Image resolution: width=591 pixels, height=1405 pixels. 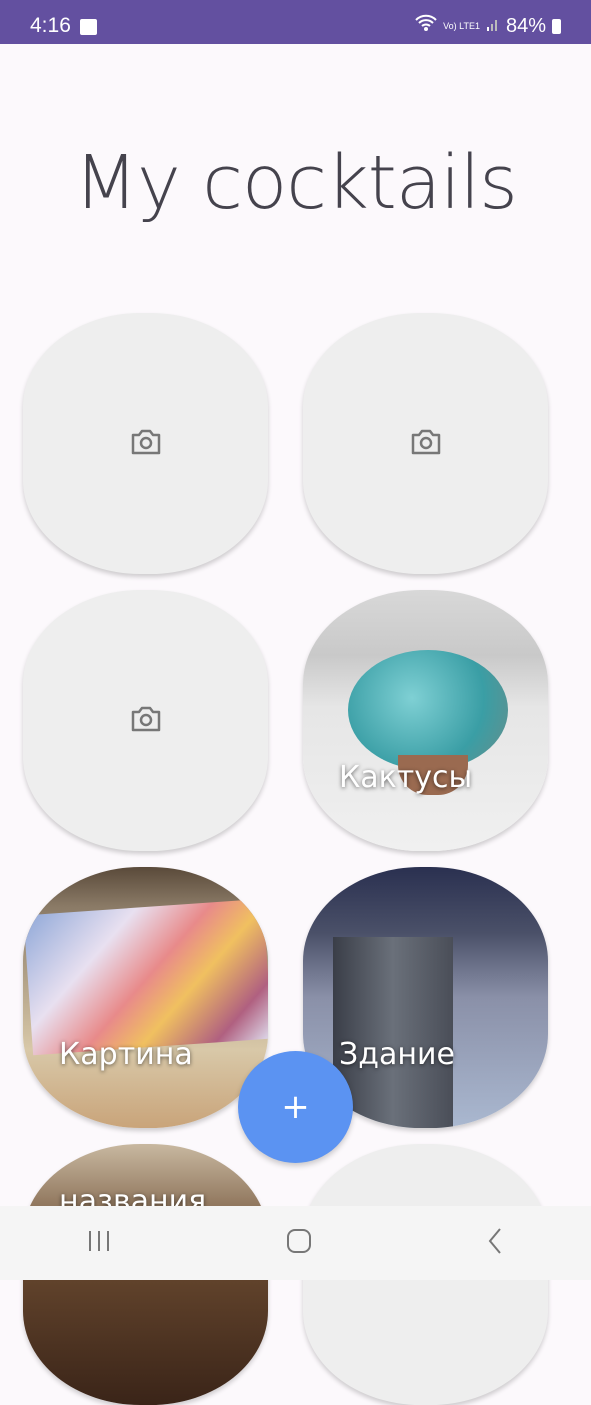 What do you see at coordinates (426, 26) in the screenshot?
I see `wifi-icon` at bounding box center [426, 26].